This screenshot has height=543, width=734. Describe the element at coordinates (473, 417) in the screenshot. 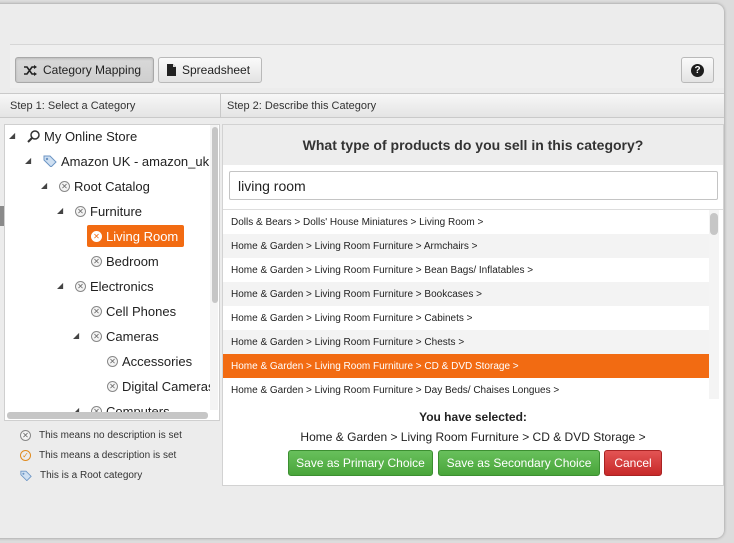

I see `you-have-selected-label: You have selected:` at that location.